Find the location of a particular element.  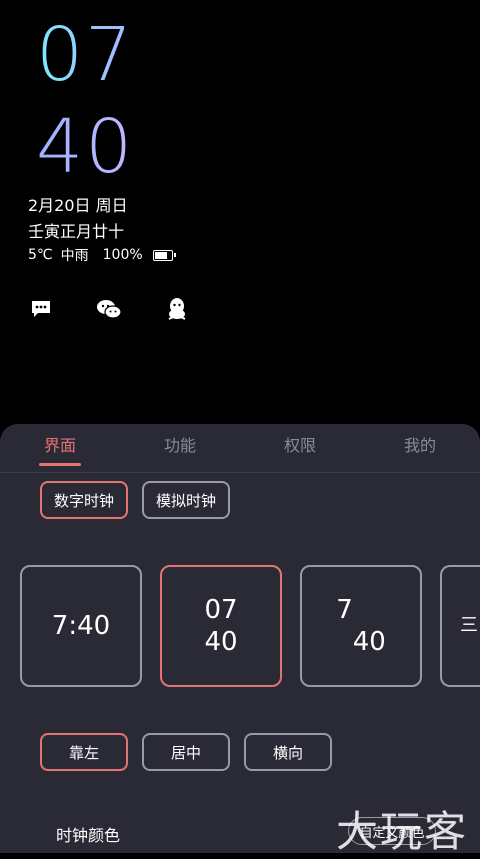

style-card: 7:40 is located at coordinates (81, 626).